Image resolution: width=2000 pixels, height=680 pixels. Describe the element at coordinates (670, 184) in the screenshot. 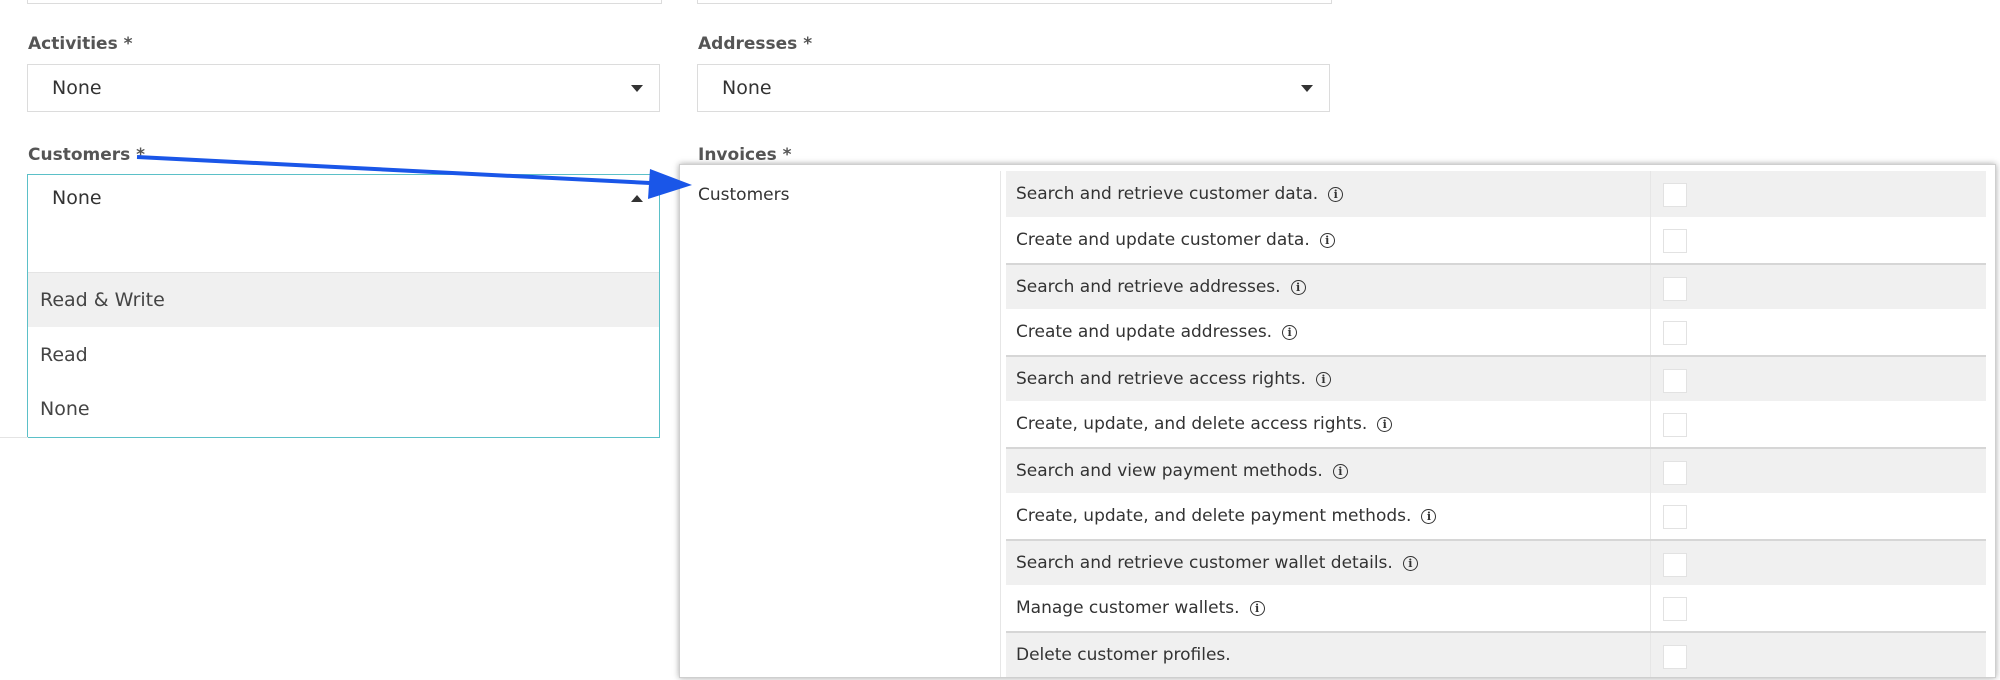

I see `arrow-head` at that location.